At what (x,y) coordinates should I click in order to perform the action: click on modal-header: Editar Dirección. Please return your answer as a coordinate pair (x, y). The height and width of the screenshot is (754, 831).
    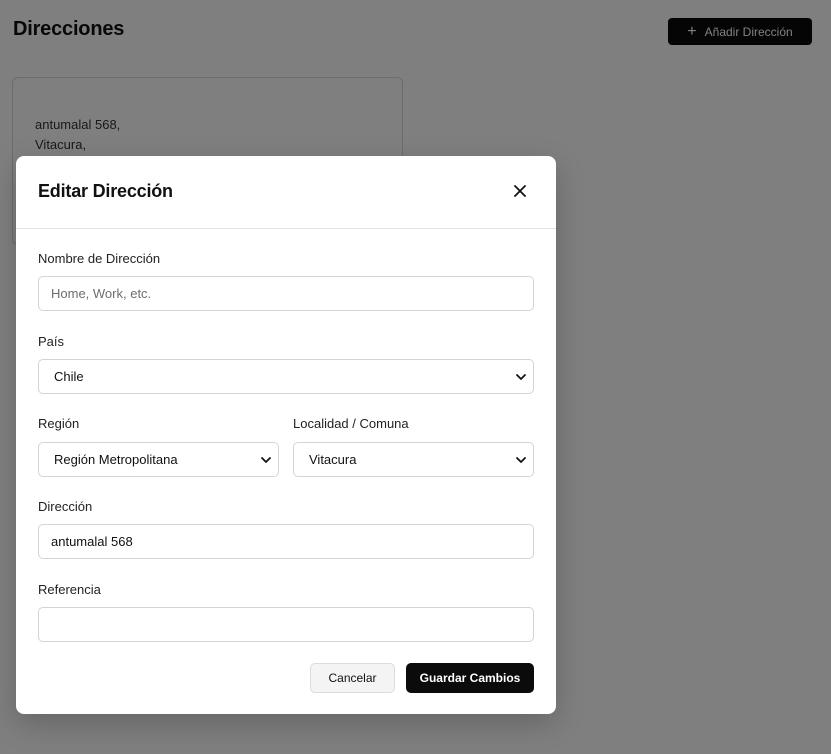
    Looking at the image, I should click on (286, 192).